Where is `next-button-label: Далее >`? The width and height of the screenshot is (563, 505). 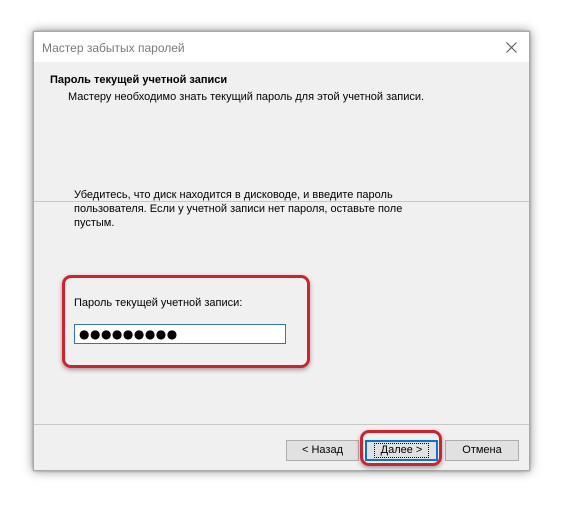
next-button-label: Далее > is located at coordinates (401, 450).